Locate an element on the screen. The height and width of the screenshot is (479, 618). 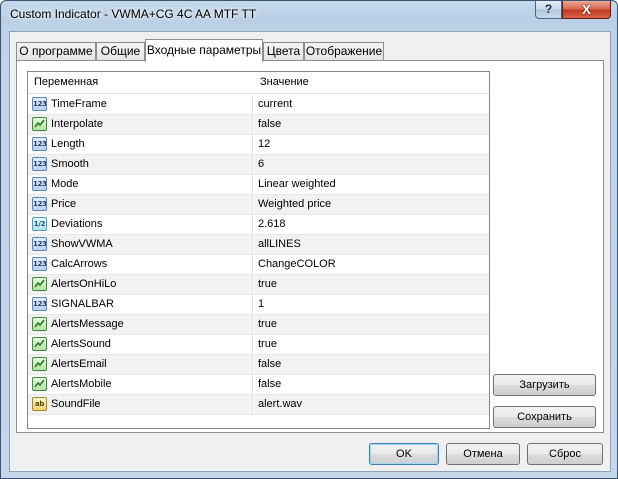
parameter-value: Linear weighted is located at coordinates (297, 184).